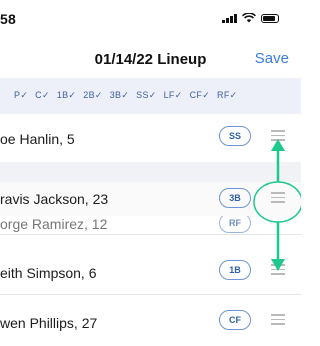  What do you see at coordinates (92, 95) in the screenshot?
I see `position-chip-2b: 2B✓` at bounding box center [92, 95].